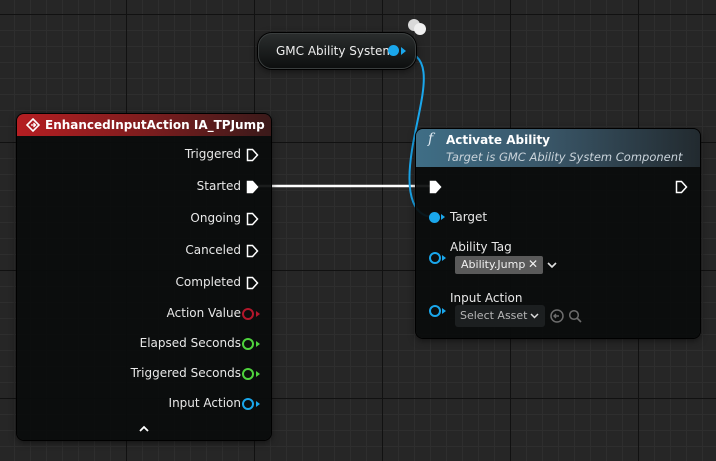 The width and height of the screenshot is (716, 461). Describe the element at coordinates (486, 298) in the screenshot. I see `input-action-input-label: Input Action` at that location.